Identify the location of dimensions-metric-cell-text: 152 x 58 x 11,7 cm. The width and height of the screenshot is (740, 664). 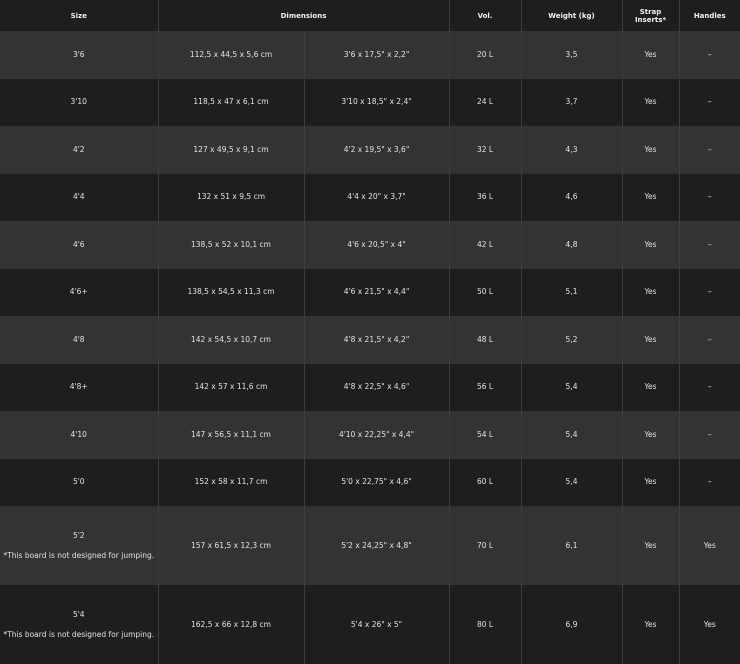
(231, 482).